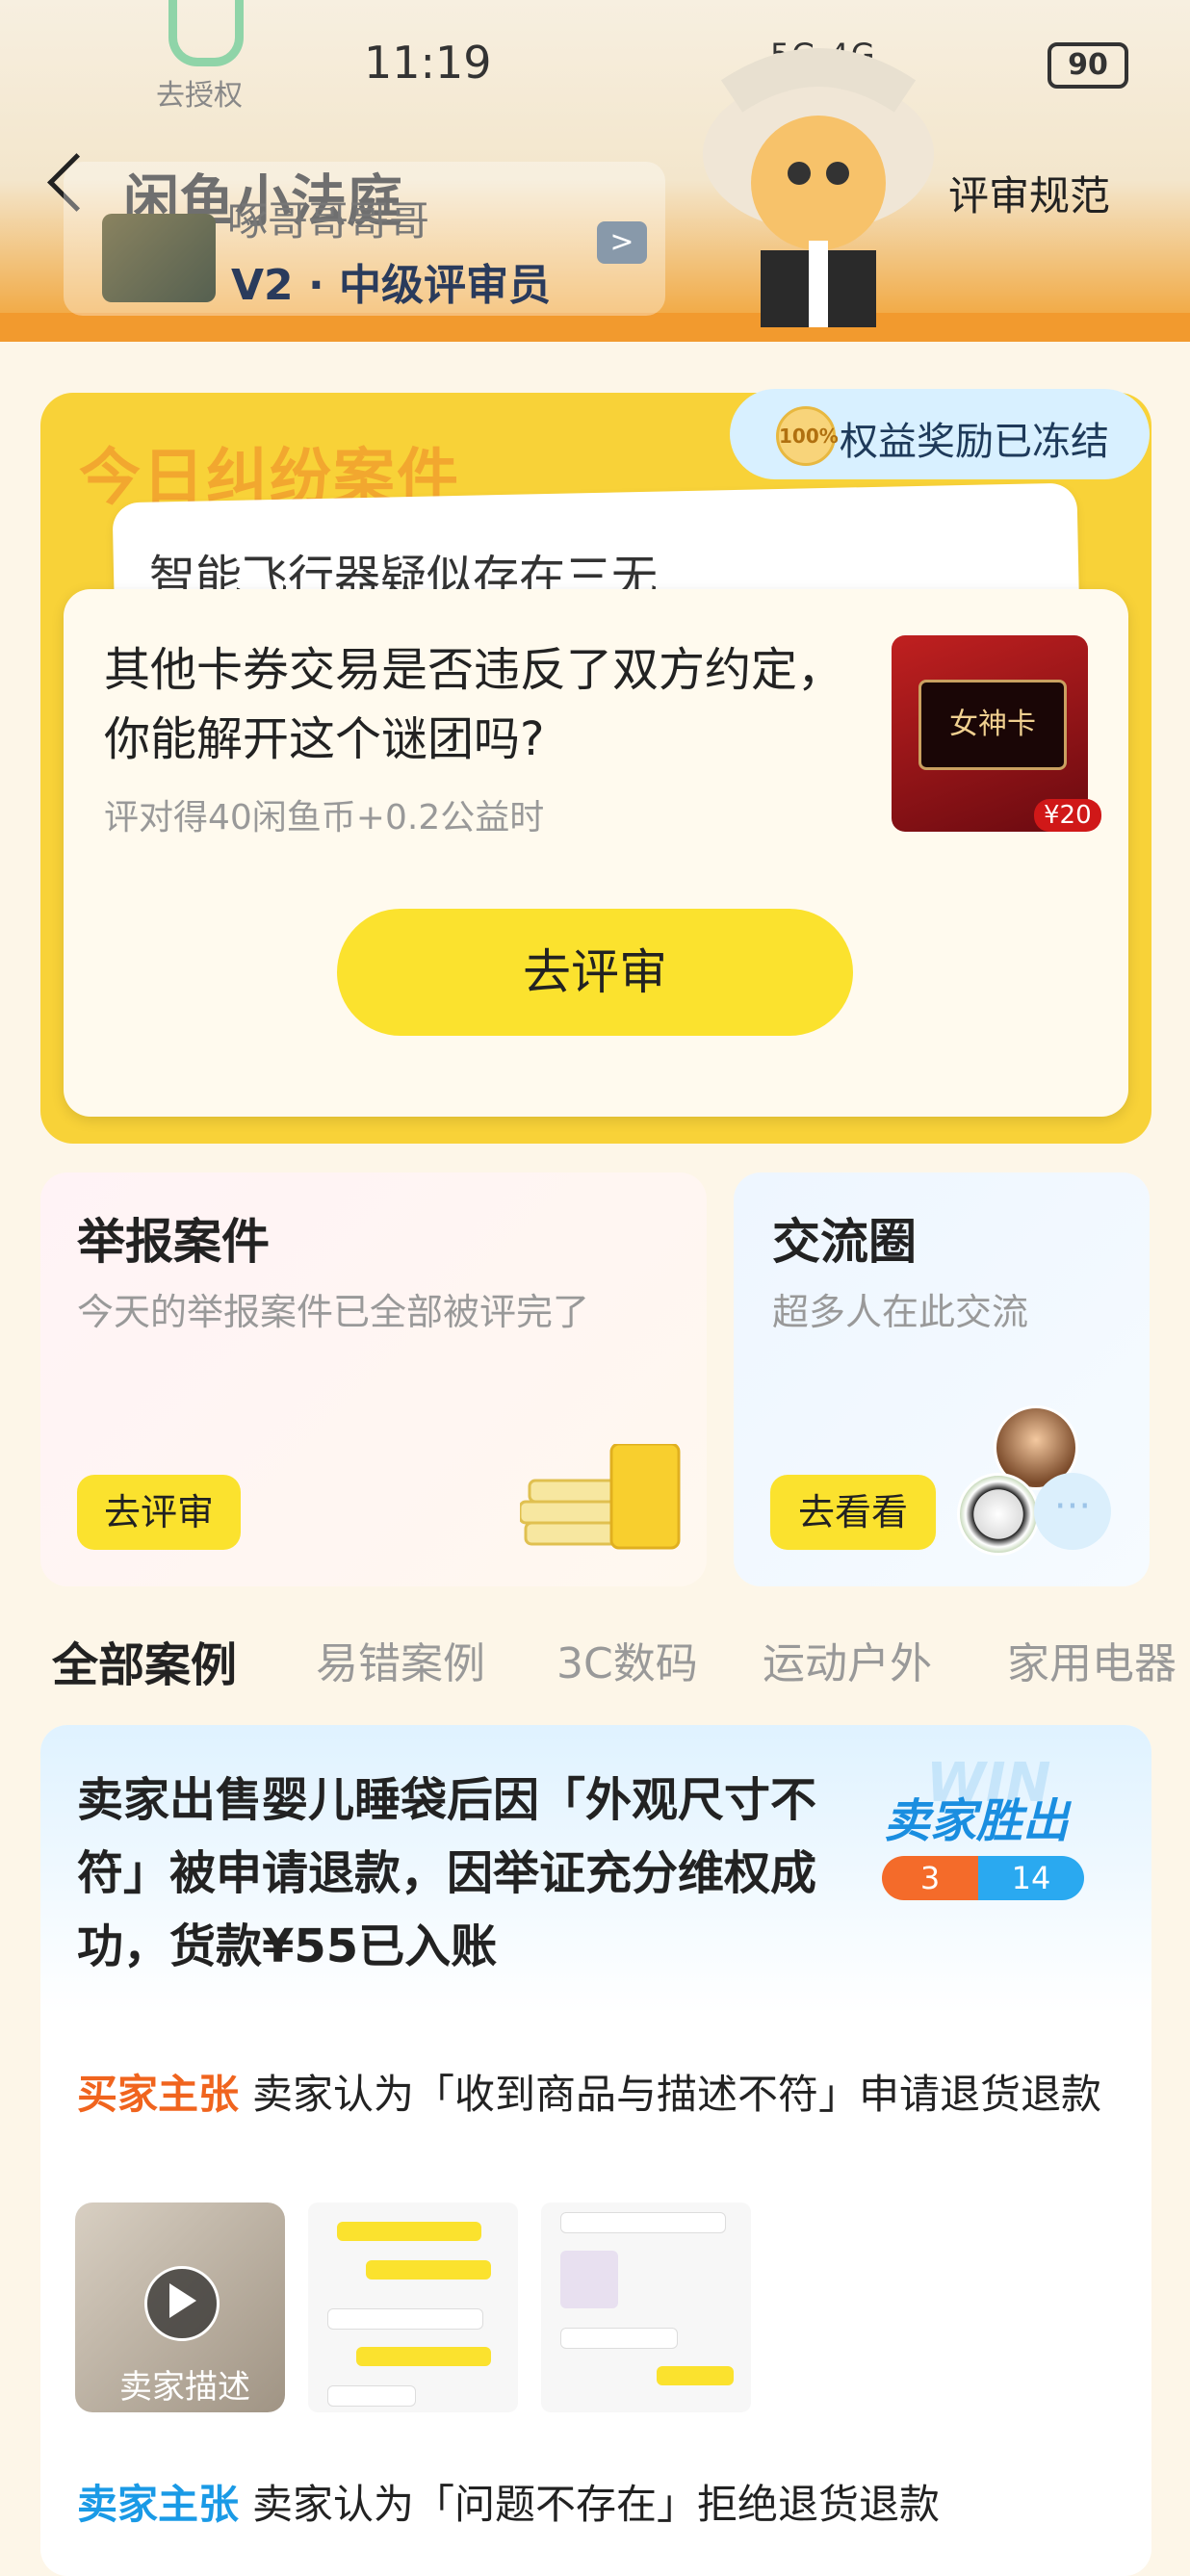 The height and width of the screenshot is (2576, 1190). I want to click on claim-row-2: 卖家主张 卖家认为「问题不存在」拒绝退货退款, so click(592, 2505).